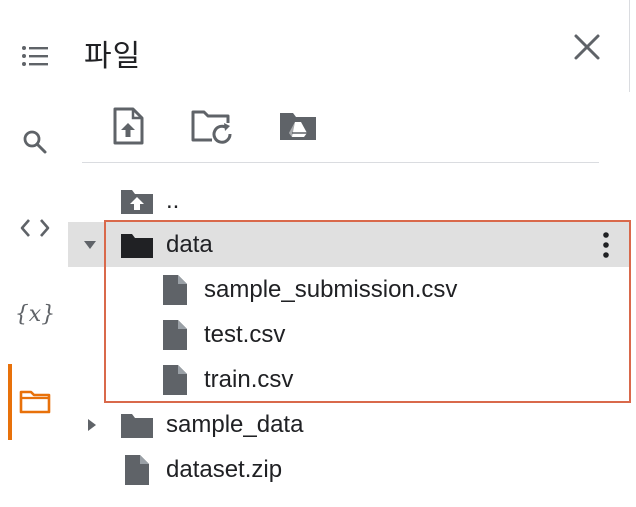 The height and width of the screenshot is (507, 636). Describe the element at coordinates (349, 379) in the screenshot. I see `tree-row-file: train.csv` at that location.